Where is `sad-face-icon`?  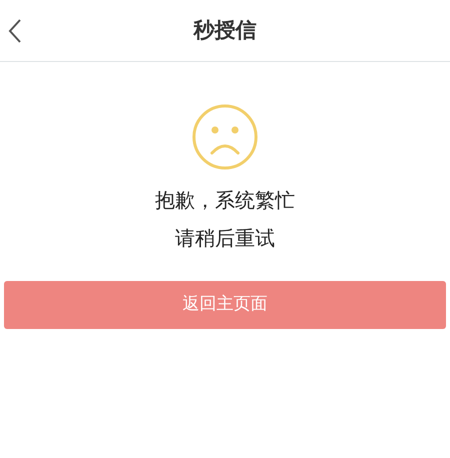
sad-face-icon is located at coordinates (225, 137).